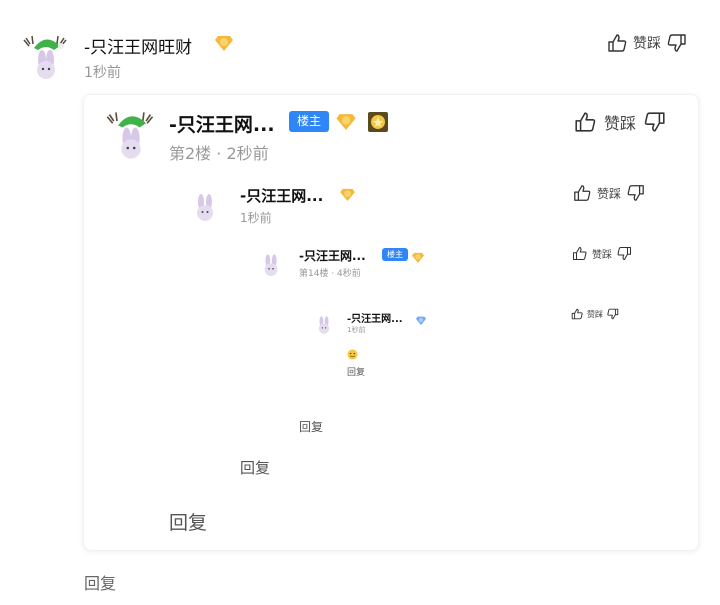 The image size is (720, 605). What do you see at coordinates (330, 274) in the screenshot?
I see `floor-and-time: 第14楼 · 4秒前` at bounding box center [330, 274].